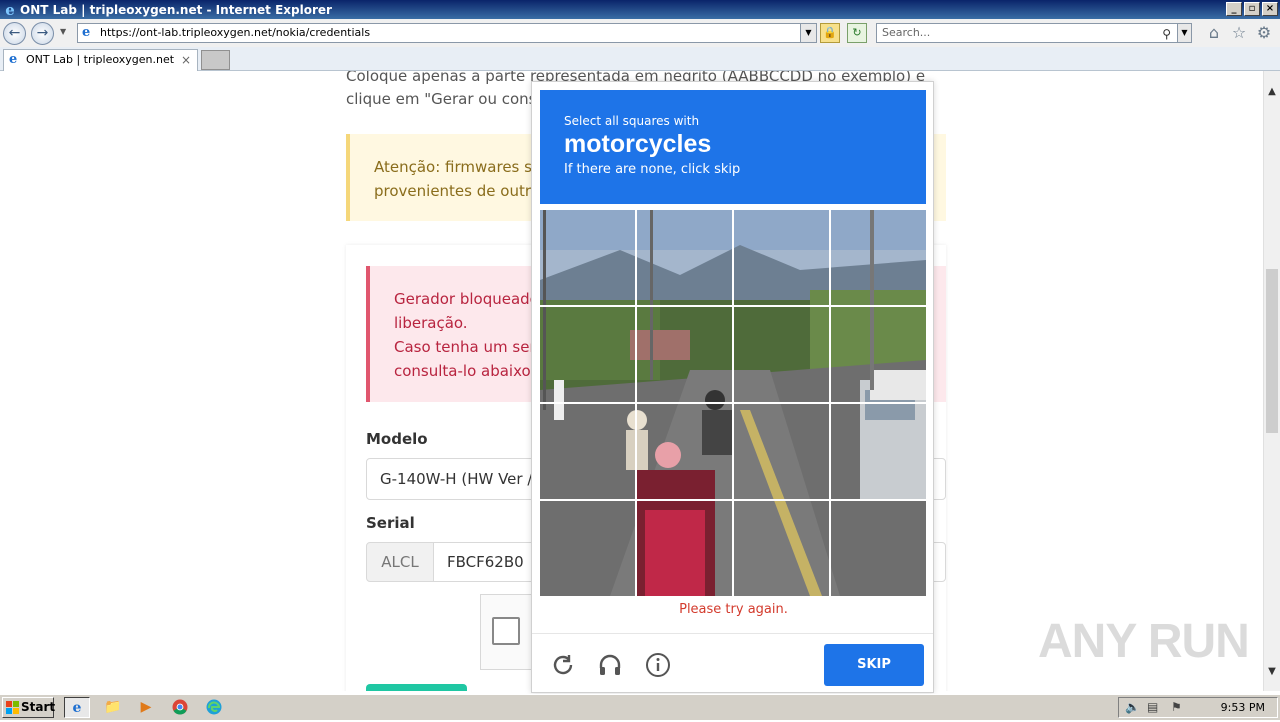 The height and width of the screenshot is (722, 1280). Describe the element at coordinates (640, 707) in the screenshot. I see `taskbar: Start e 📁 ▶ 🔈 ▤ ⚑ 9:53 PM` at that location.